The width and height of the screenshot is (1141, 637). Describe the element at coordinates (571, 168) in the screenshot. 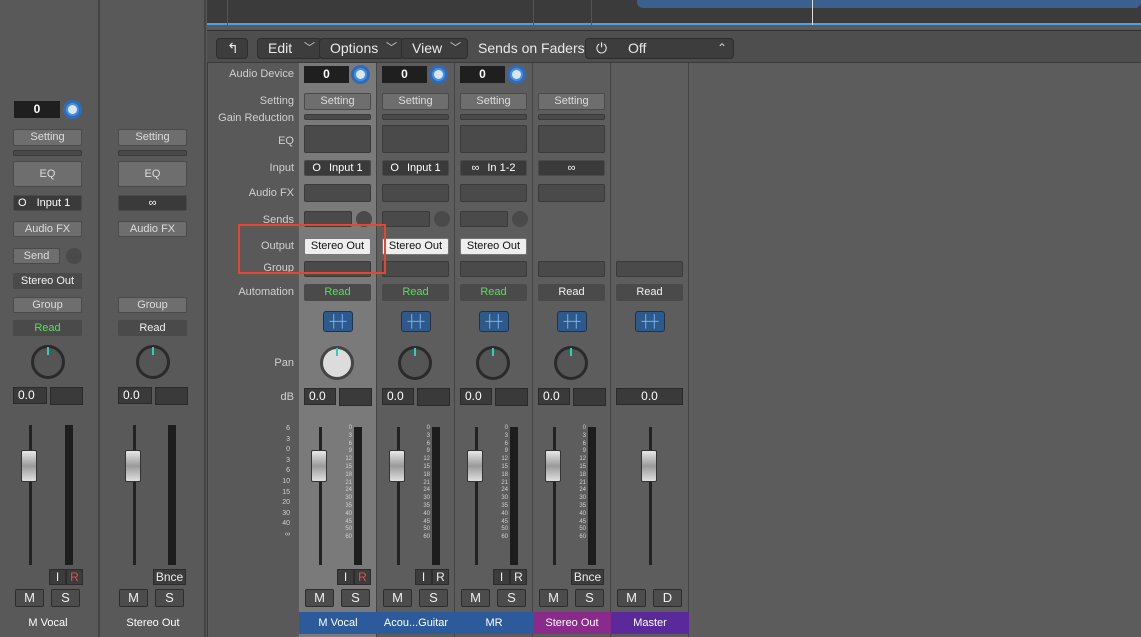

I see `input-slot: ∞` at that location.